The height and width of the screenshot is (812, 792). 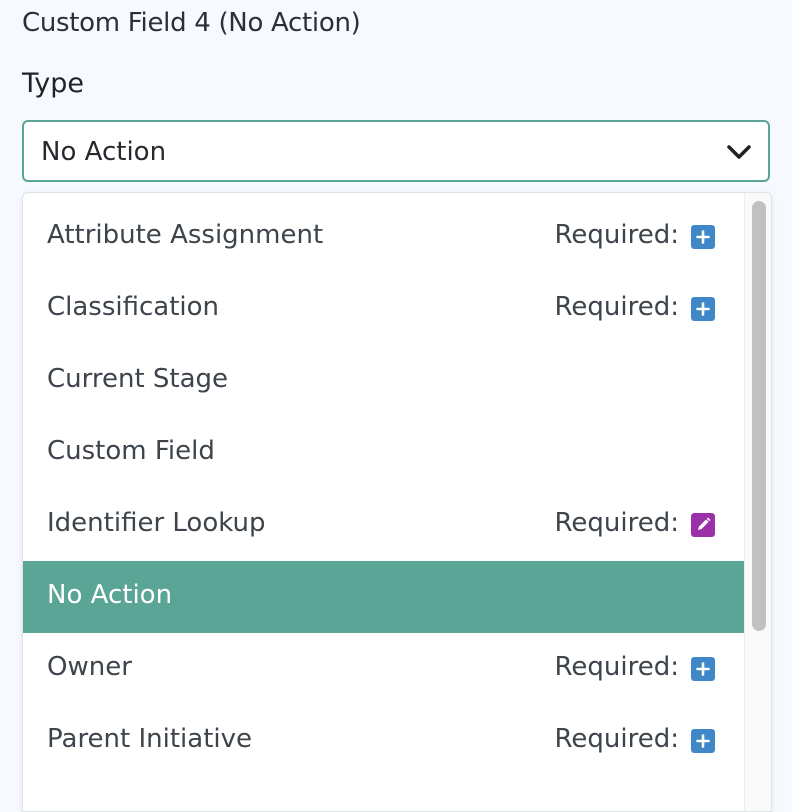 I want to click on dropdown-option-parent-initiative: Parent Initiative Required:, so click(x=384, y=741).